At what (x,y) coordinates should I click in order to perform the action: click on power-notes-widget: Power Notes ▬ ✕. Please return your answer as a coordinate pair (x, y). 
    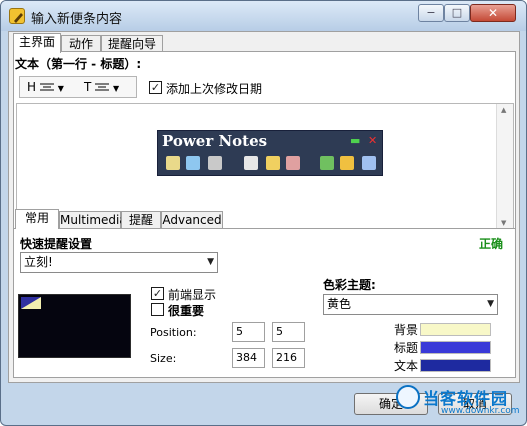
    Looking at the image, I should click on (270, 153).